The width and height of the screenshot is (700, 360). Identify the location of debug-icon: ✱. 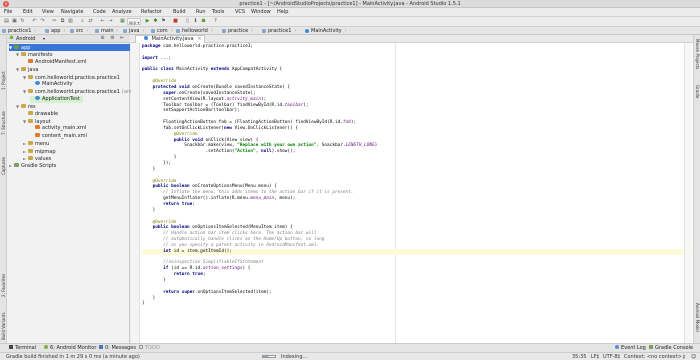
(155, 21).